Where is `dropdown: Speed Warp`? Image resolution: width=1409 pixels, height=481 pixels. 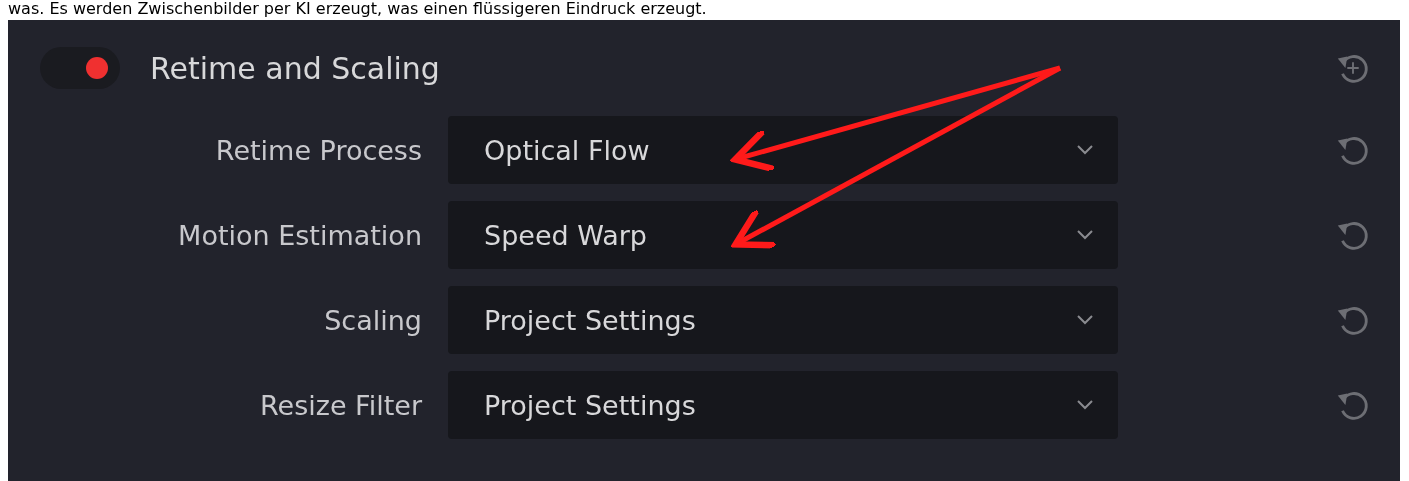
dropdown: Speed Warp is located at coordinates (783, 235).